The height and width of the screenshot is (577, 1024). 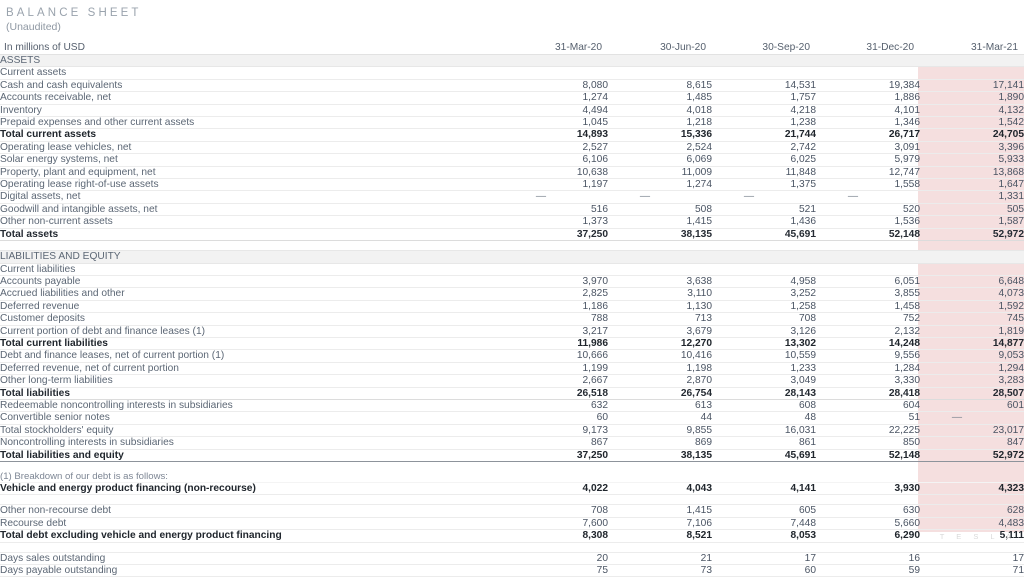 I want to click on row-value-col-0: 1,199, so click(x=556, y=368).